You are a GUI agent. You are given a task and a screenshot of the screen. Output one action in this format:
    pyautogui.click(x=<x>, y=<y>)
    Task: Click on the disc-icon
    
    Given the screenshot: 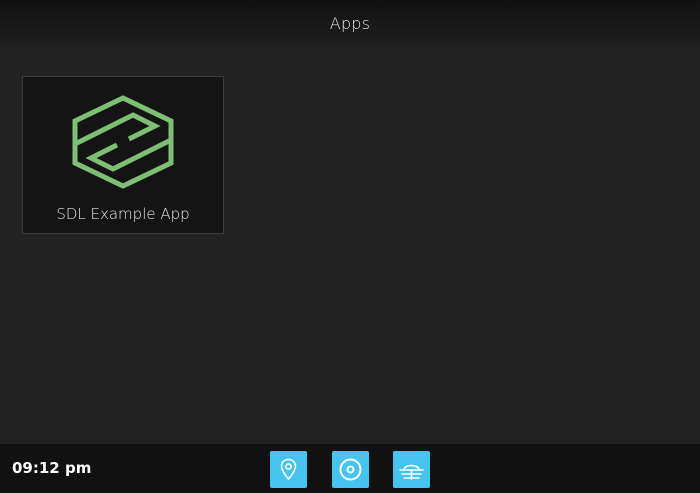 What is the action you would take?
    pyautogui.click(x=350, y=469)
    